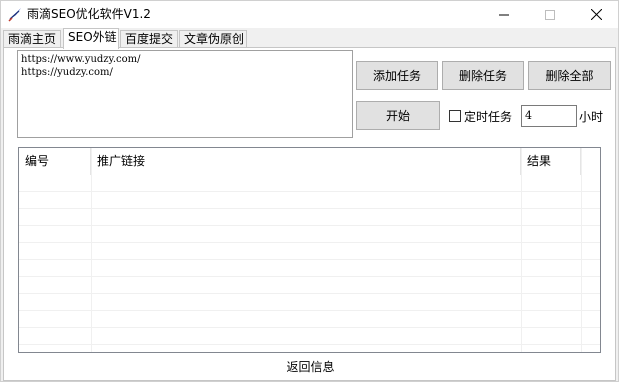  What do you see at coordinates (309, 14) in the screenshot?
I see `title-bar: 雨滴SEO优化软件V1.2` at bounding box center [309, 14].